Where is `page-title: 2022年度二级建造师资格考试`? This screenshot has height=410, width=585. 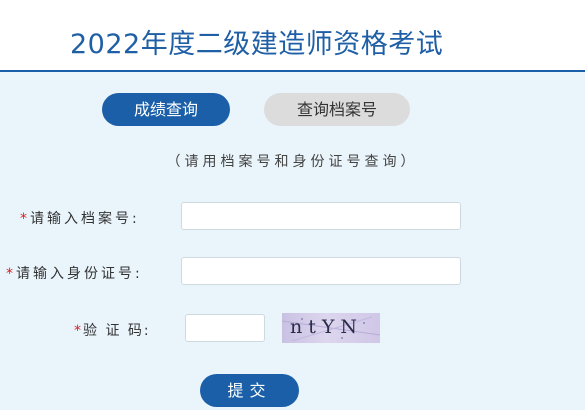
page-title: 2022年度二级建造师资格考试 is located at coordinates (257, 44).